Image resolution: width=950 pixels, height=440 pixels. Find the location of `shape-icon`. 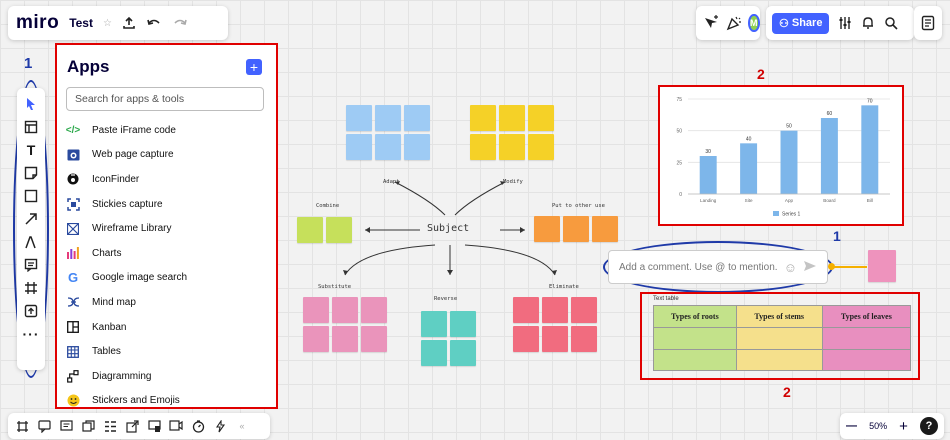

shape-icon is located at coordinates (31, 196).